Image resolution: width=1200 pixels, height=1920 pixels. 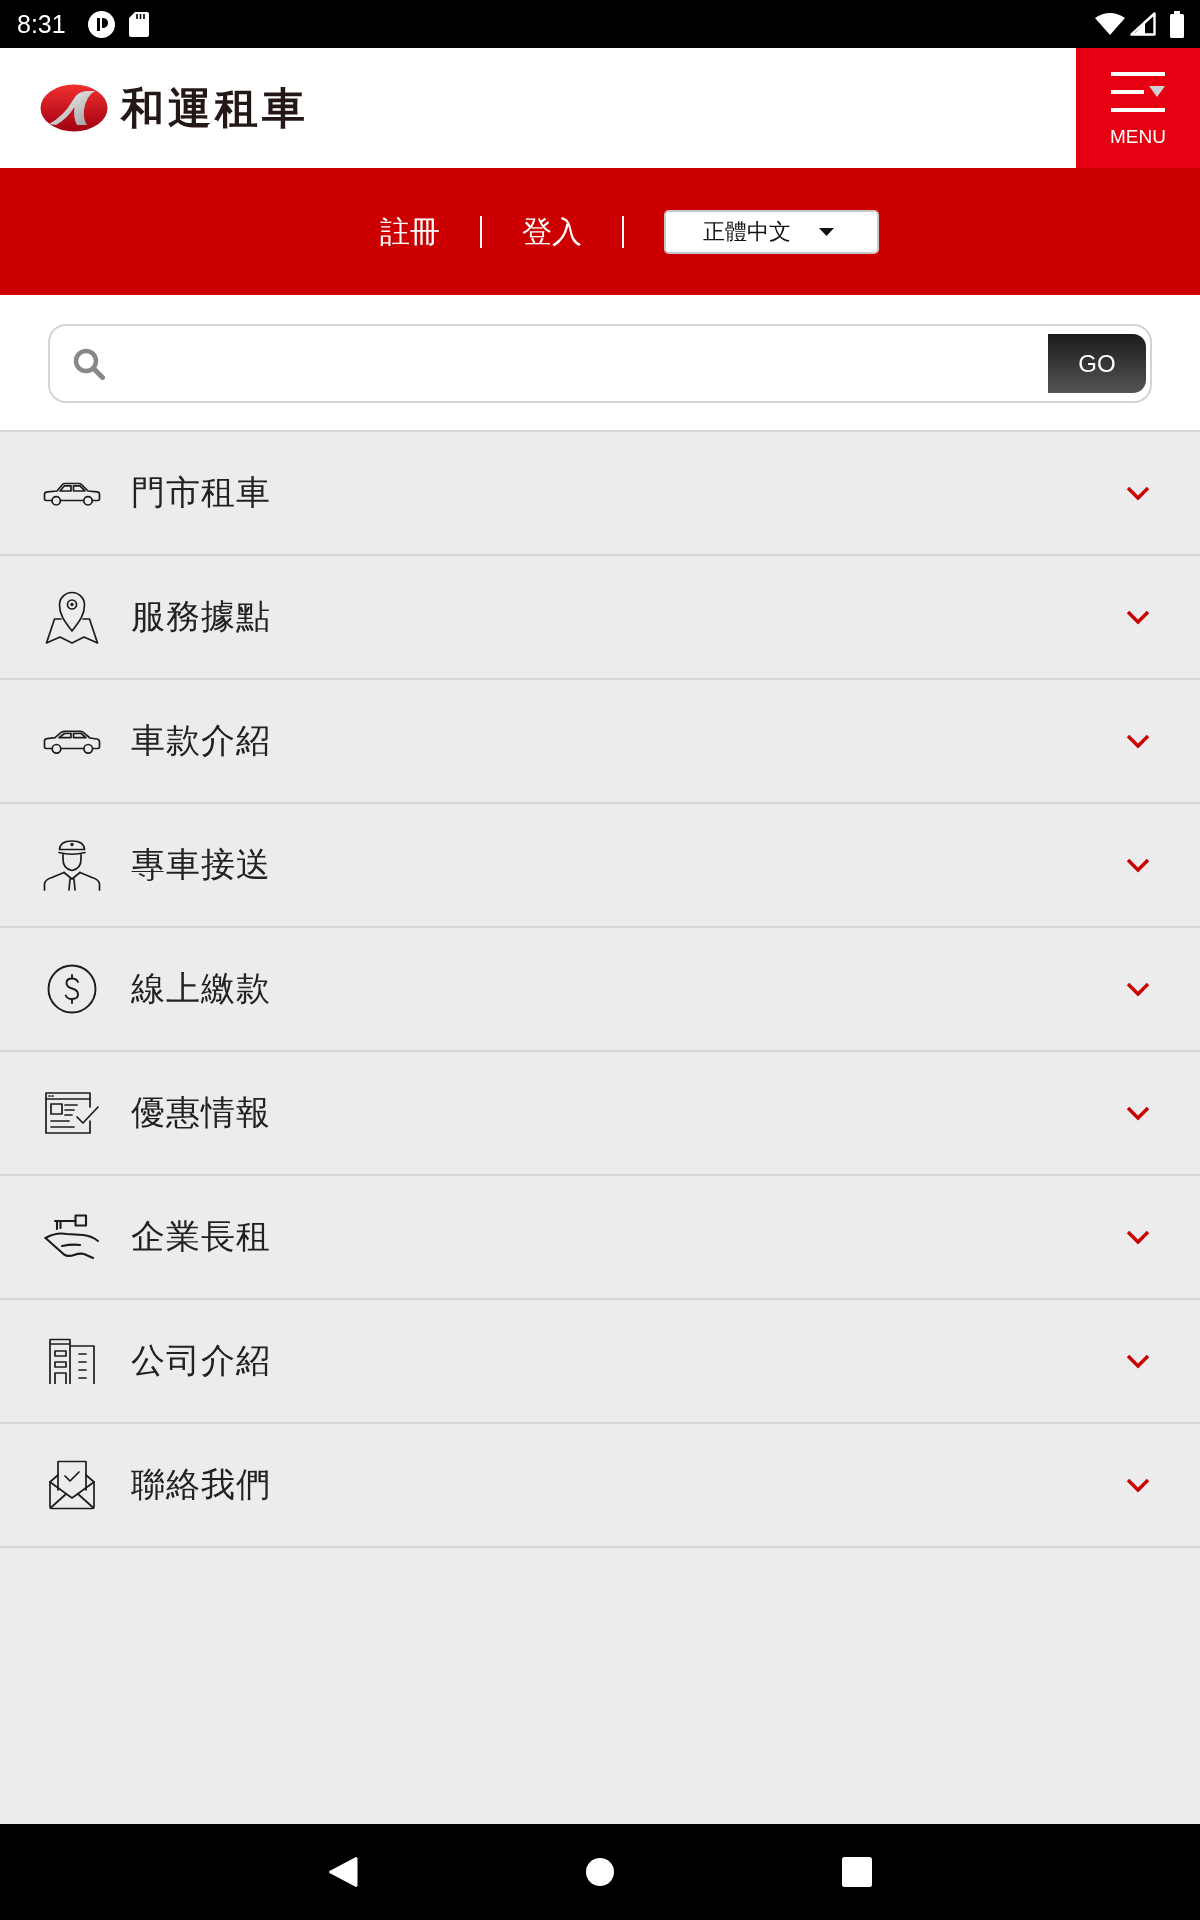 I want to click on chauffeur-icon, so click(x=72, y=865).